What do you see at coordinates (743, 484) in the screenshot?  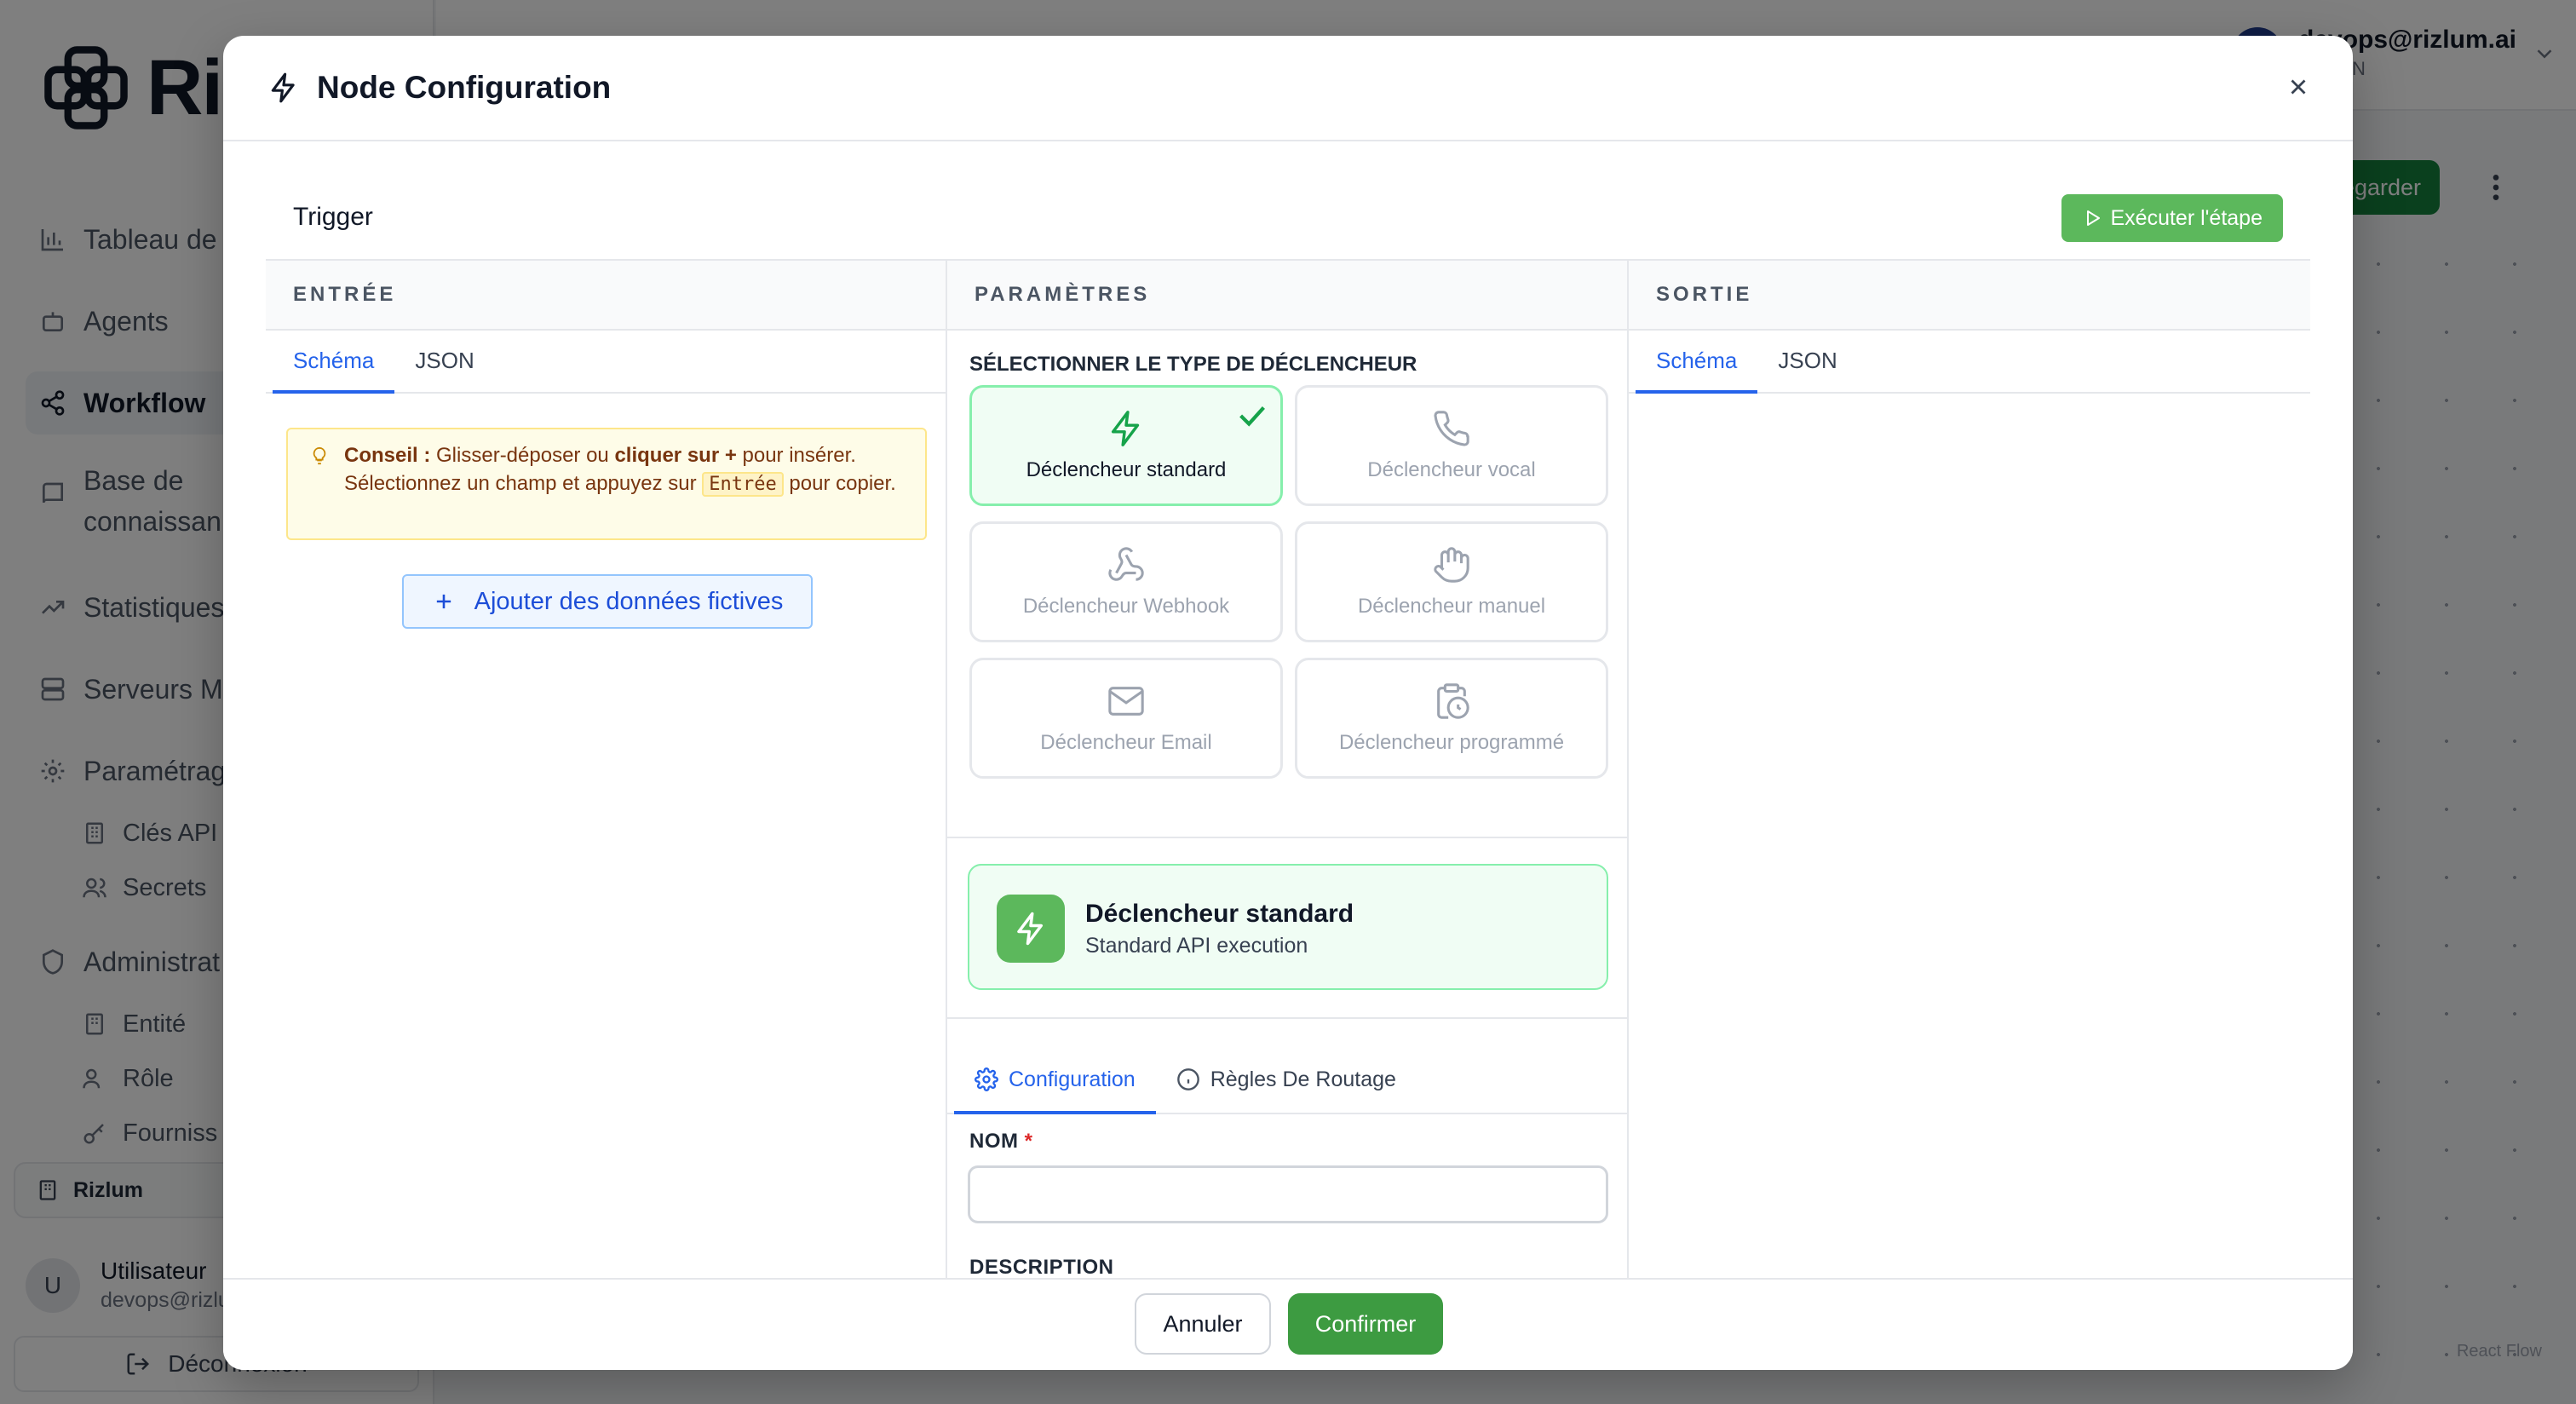 I see `hint-key: Entrée` at bounding box center [743, 484].